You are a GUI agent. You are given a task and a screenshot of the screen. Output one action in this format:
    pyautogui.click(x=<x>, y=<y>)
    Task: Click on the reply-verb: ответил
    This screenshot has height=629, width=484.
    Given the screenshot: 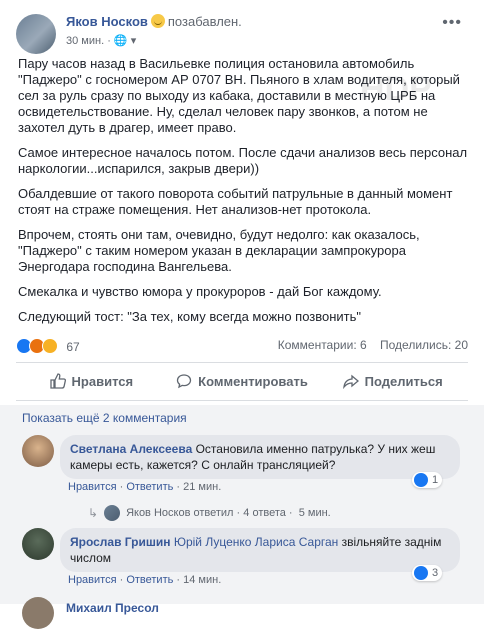 What is the action you would take?
    pyautogui.click(x=213, y=513)
    